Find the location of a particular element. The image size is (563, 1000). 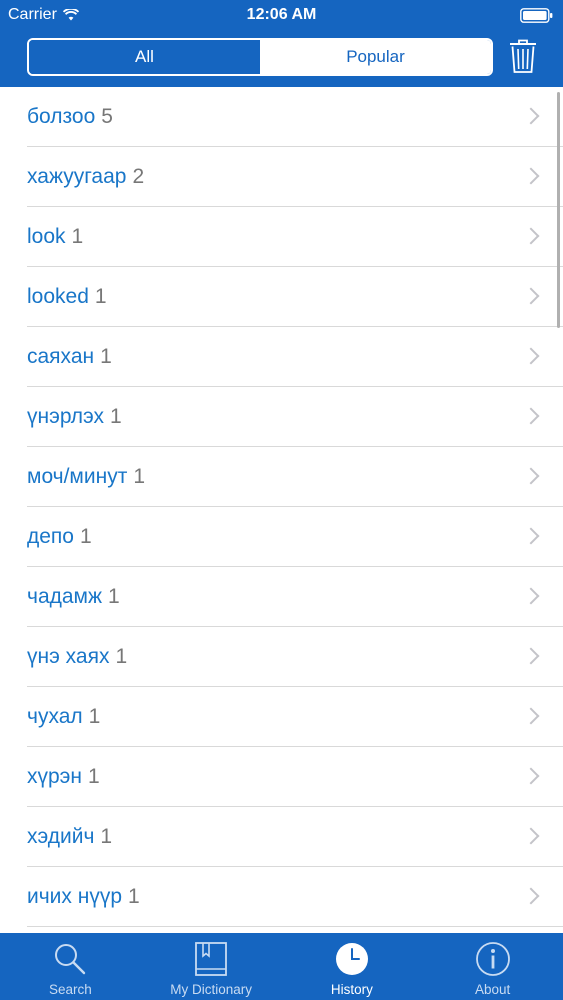

history-word: хажуугаар is located at coordinates (77, 176).